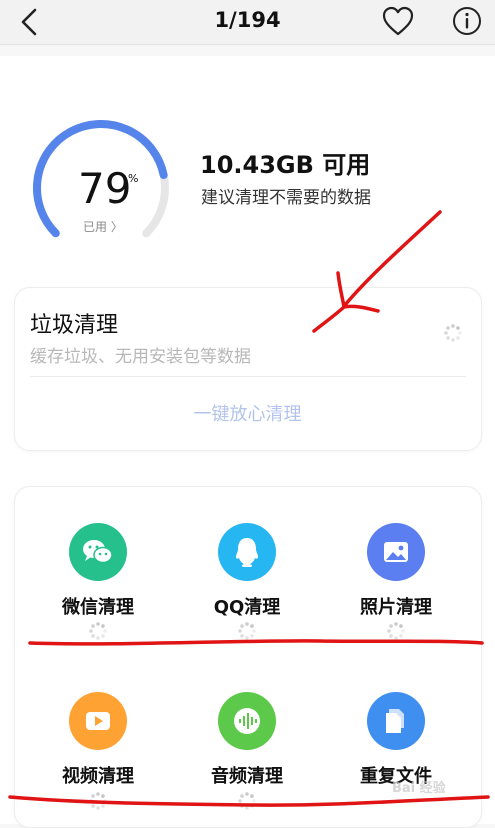 The image size is (495, 828). I want to click on top-bar: 1/194, so click(247, 22).